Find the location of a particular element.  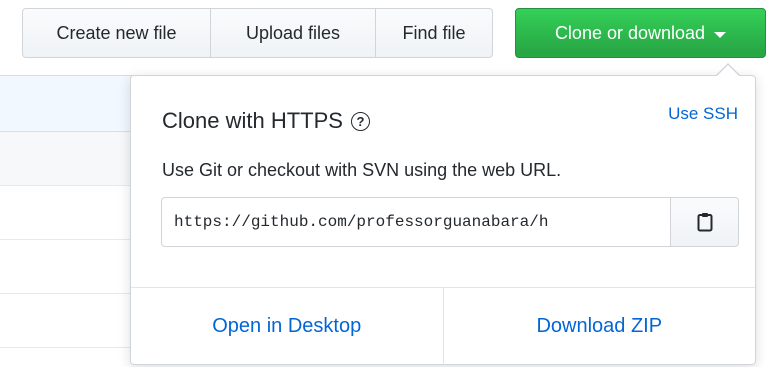

open-in-desktop-link: Open in Desktop is located at coordinates (287, 326).